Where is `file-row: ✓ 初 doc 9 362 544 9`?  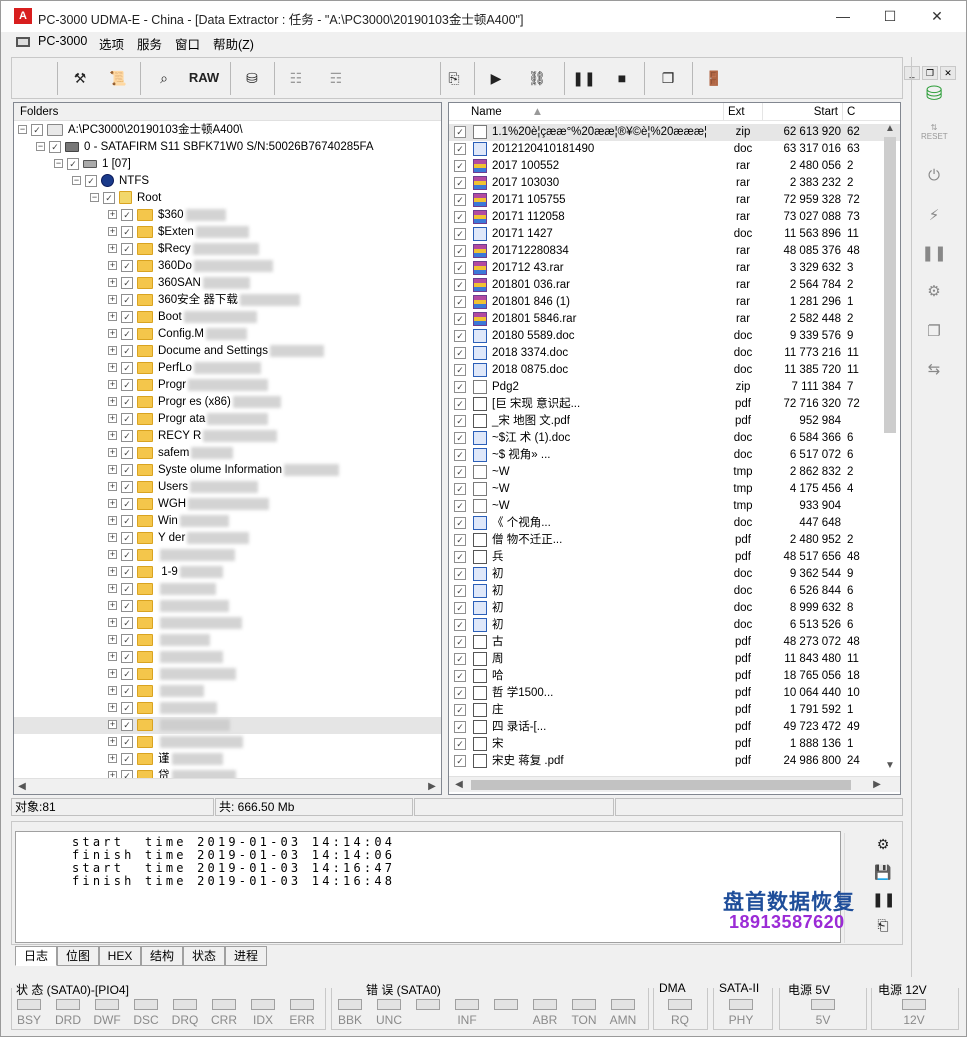 file-row: ✓ 初 doc 9 362 544 9 is located at coordinates (674, 574).